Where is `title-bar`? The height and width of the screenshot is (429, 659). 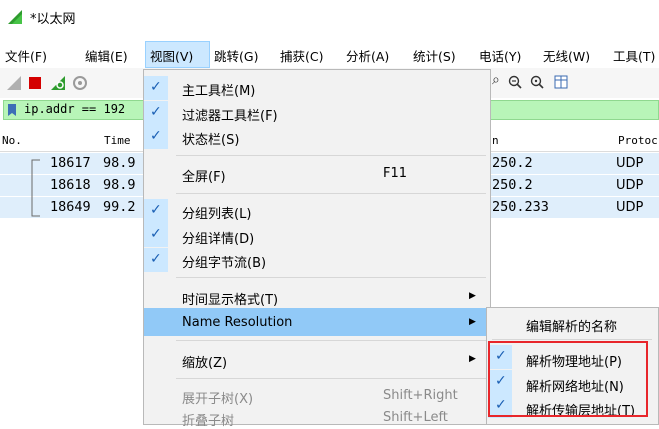
title-bar is located at coordinates (329, 15).